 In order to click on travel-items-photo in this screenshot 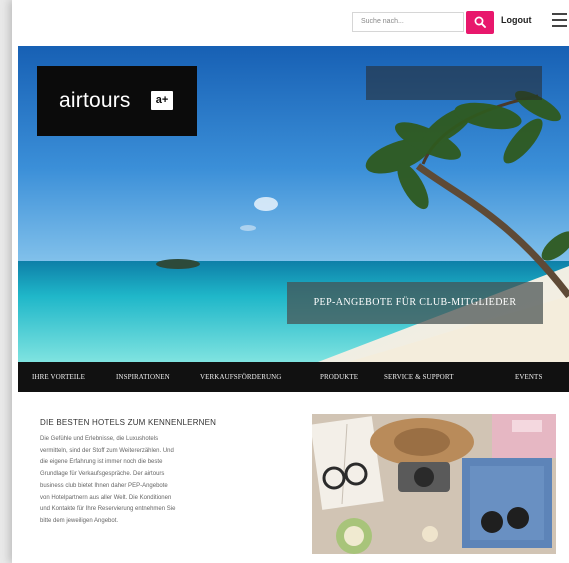, I will do `click(434, 484)`.